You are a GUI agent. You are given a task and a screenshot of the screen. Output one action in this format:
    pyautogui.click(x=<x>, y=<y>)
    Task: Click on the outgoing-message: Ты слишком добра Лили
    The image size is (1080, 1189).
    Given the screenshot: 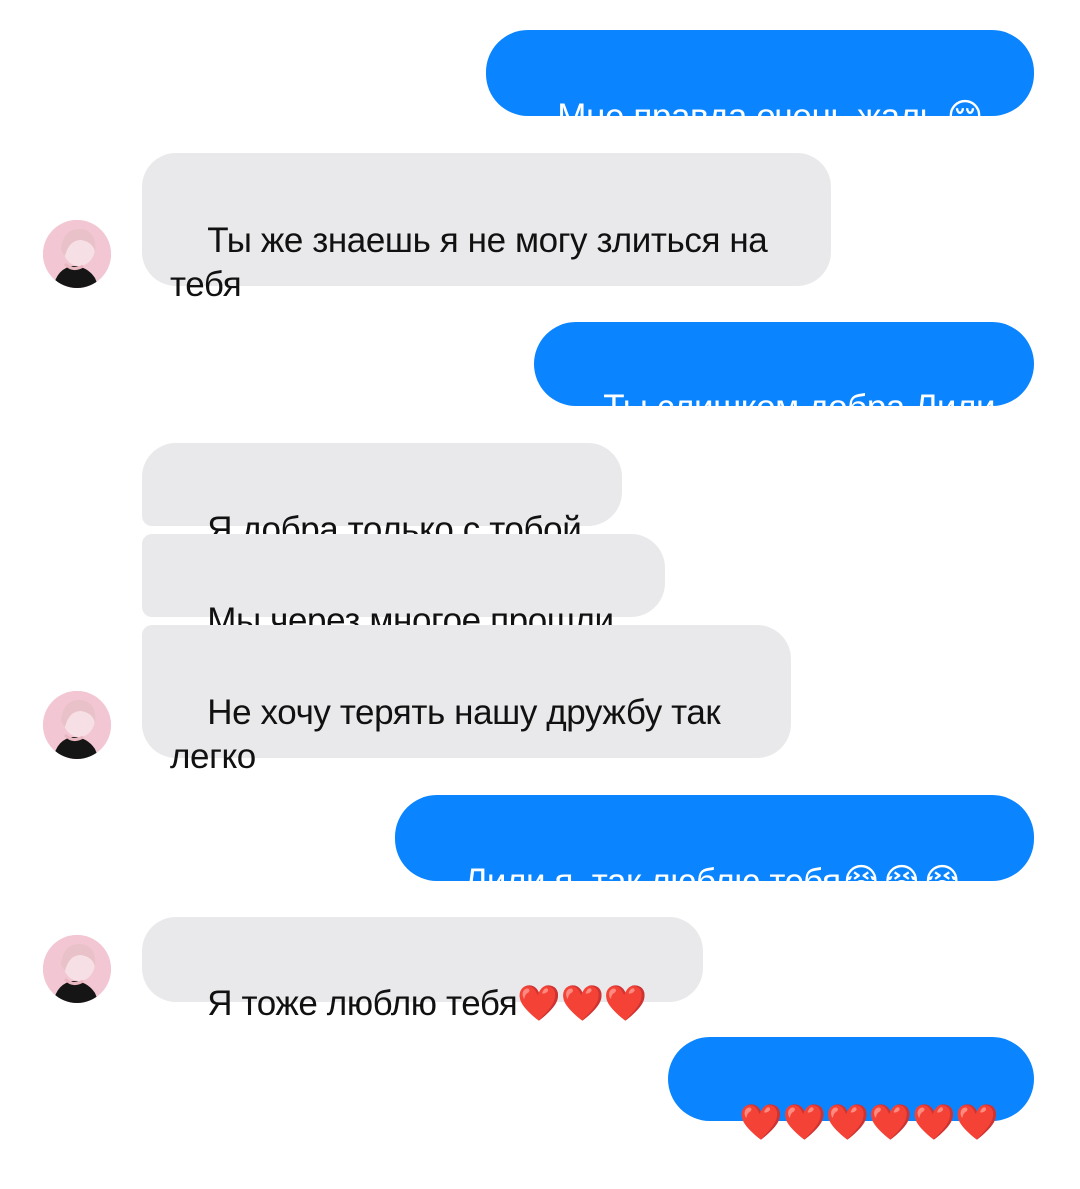 What is the action you would take?
    pyautogui.click(x=784, y=374)
    